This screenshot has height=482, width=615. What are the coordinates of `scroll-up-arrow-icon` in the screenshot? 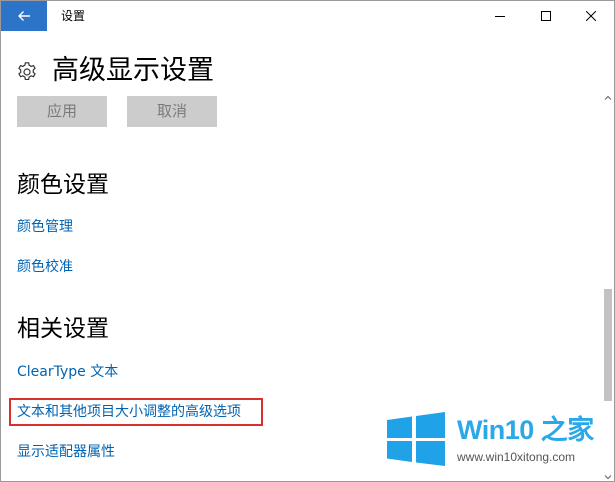 It's located at (608, 98).